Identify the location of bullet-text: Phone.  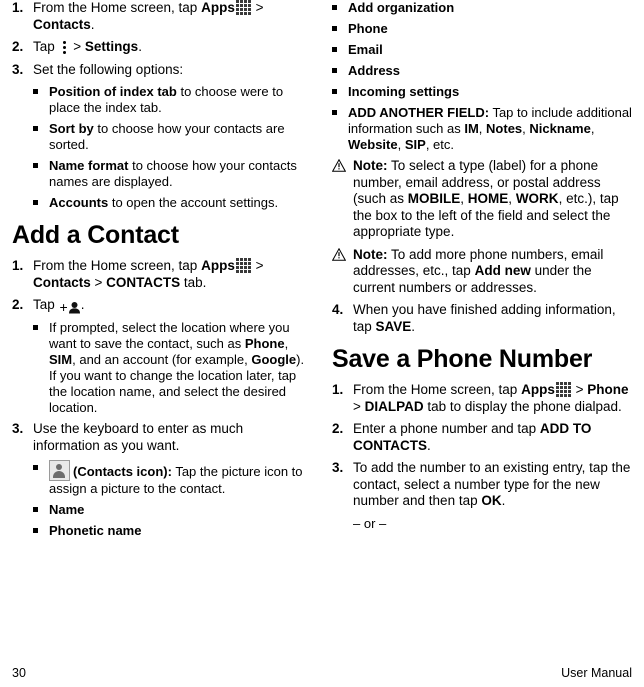
(490, 29).